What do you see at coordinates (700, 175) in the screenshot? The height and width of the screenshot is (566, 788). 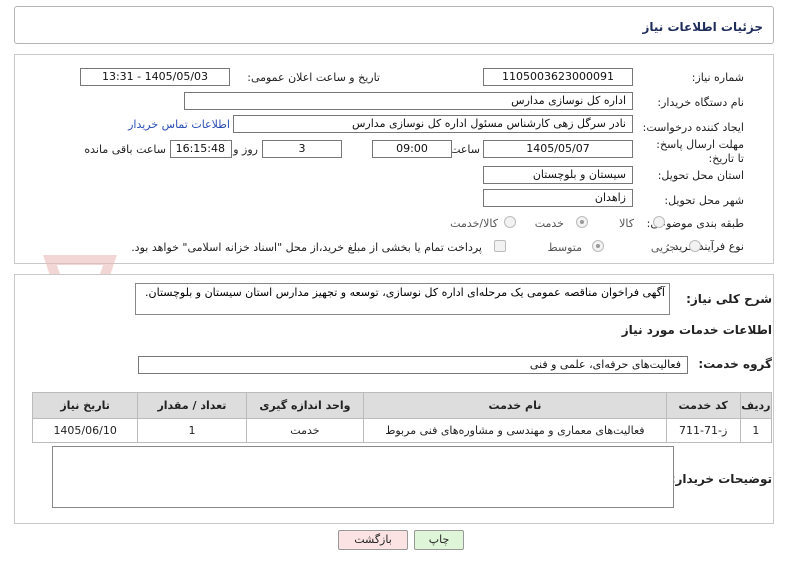 I see `province-label: استان محل تحویل:` at bounding box center [700, 175].